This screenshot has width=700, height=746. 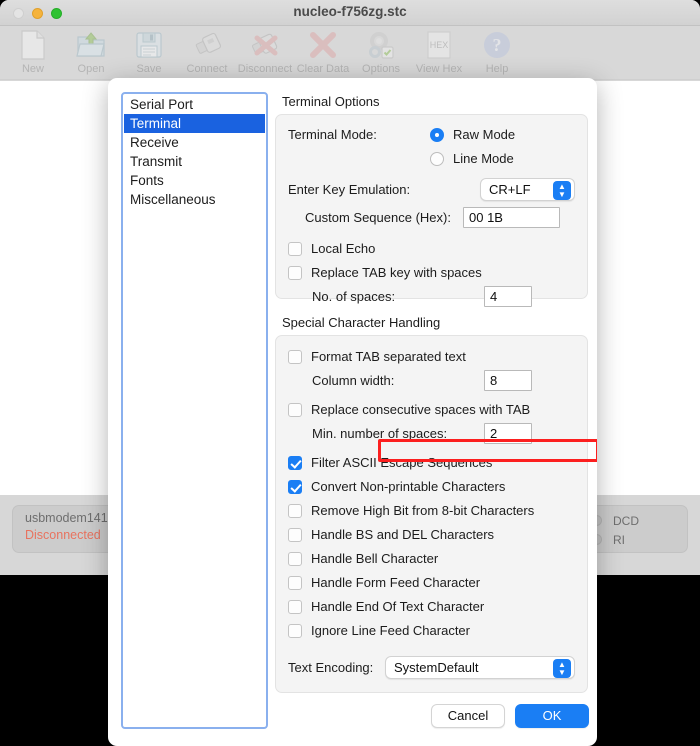 I want to click on column-width-input: 8, so click(x=508, y=380).